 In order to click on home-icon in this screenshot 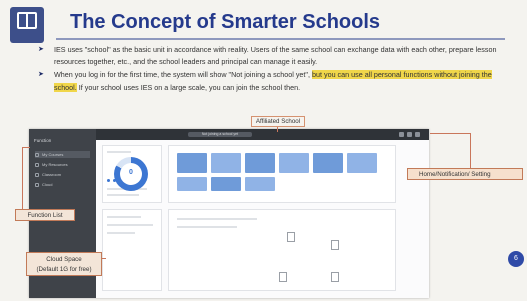, I will do `click(401, 134)`.